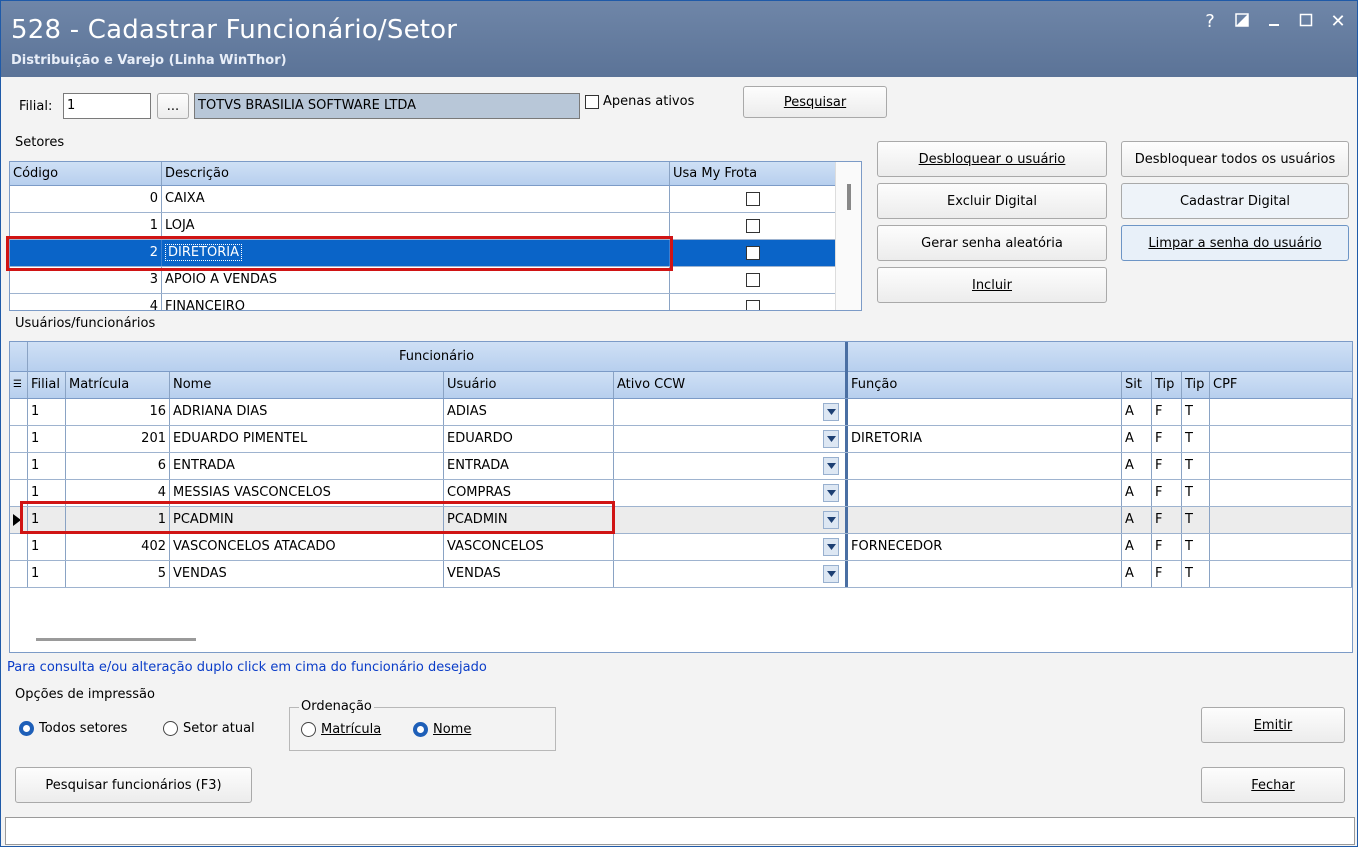 This screenshot has width=1358, height=847. I want to click on col-funcao: Função, so click(985, 385).